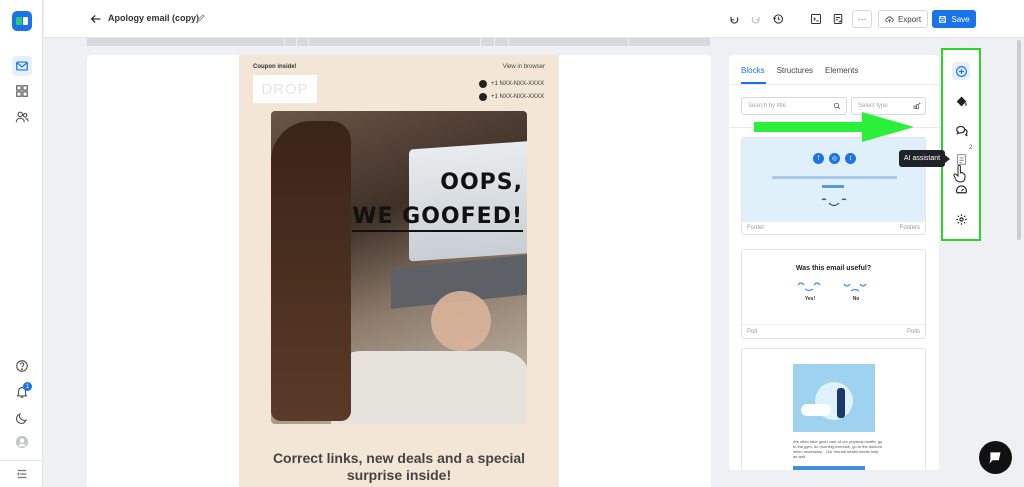  I want to click on mail-icon, so click(22, 66).